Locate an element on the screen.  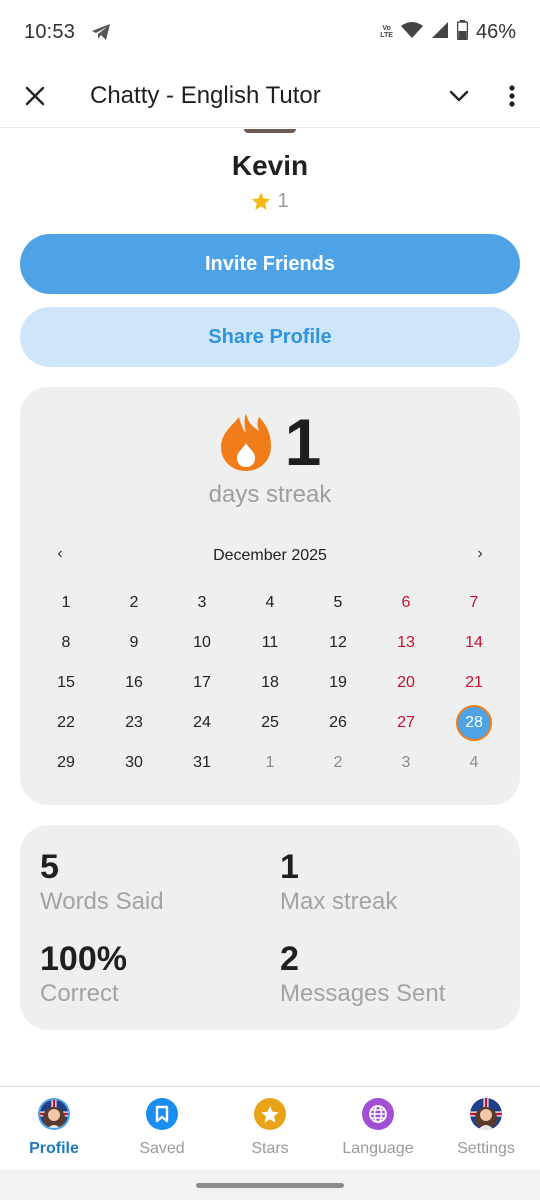
nav-item-saved: Saved is located at coordinates (162, 1129).